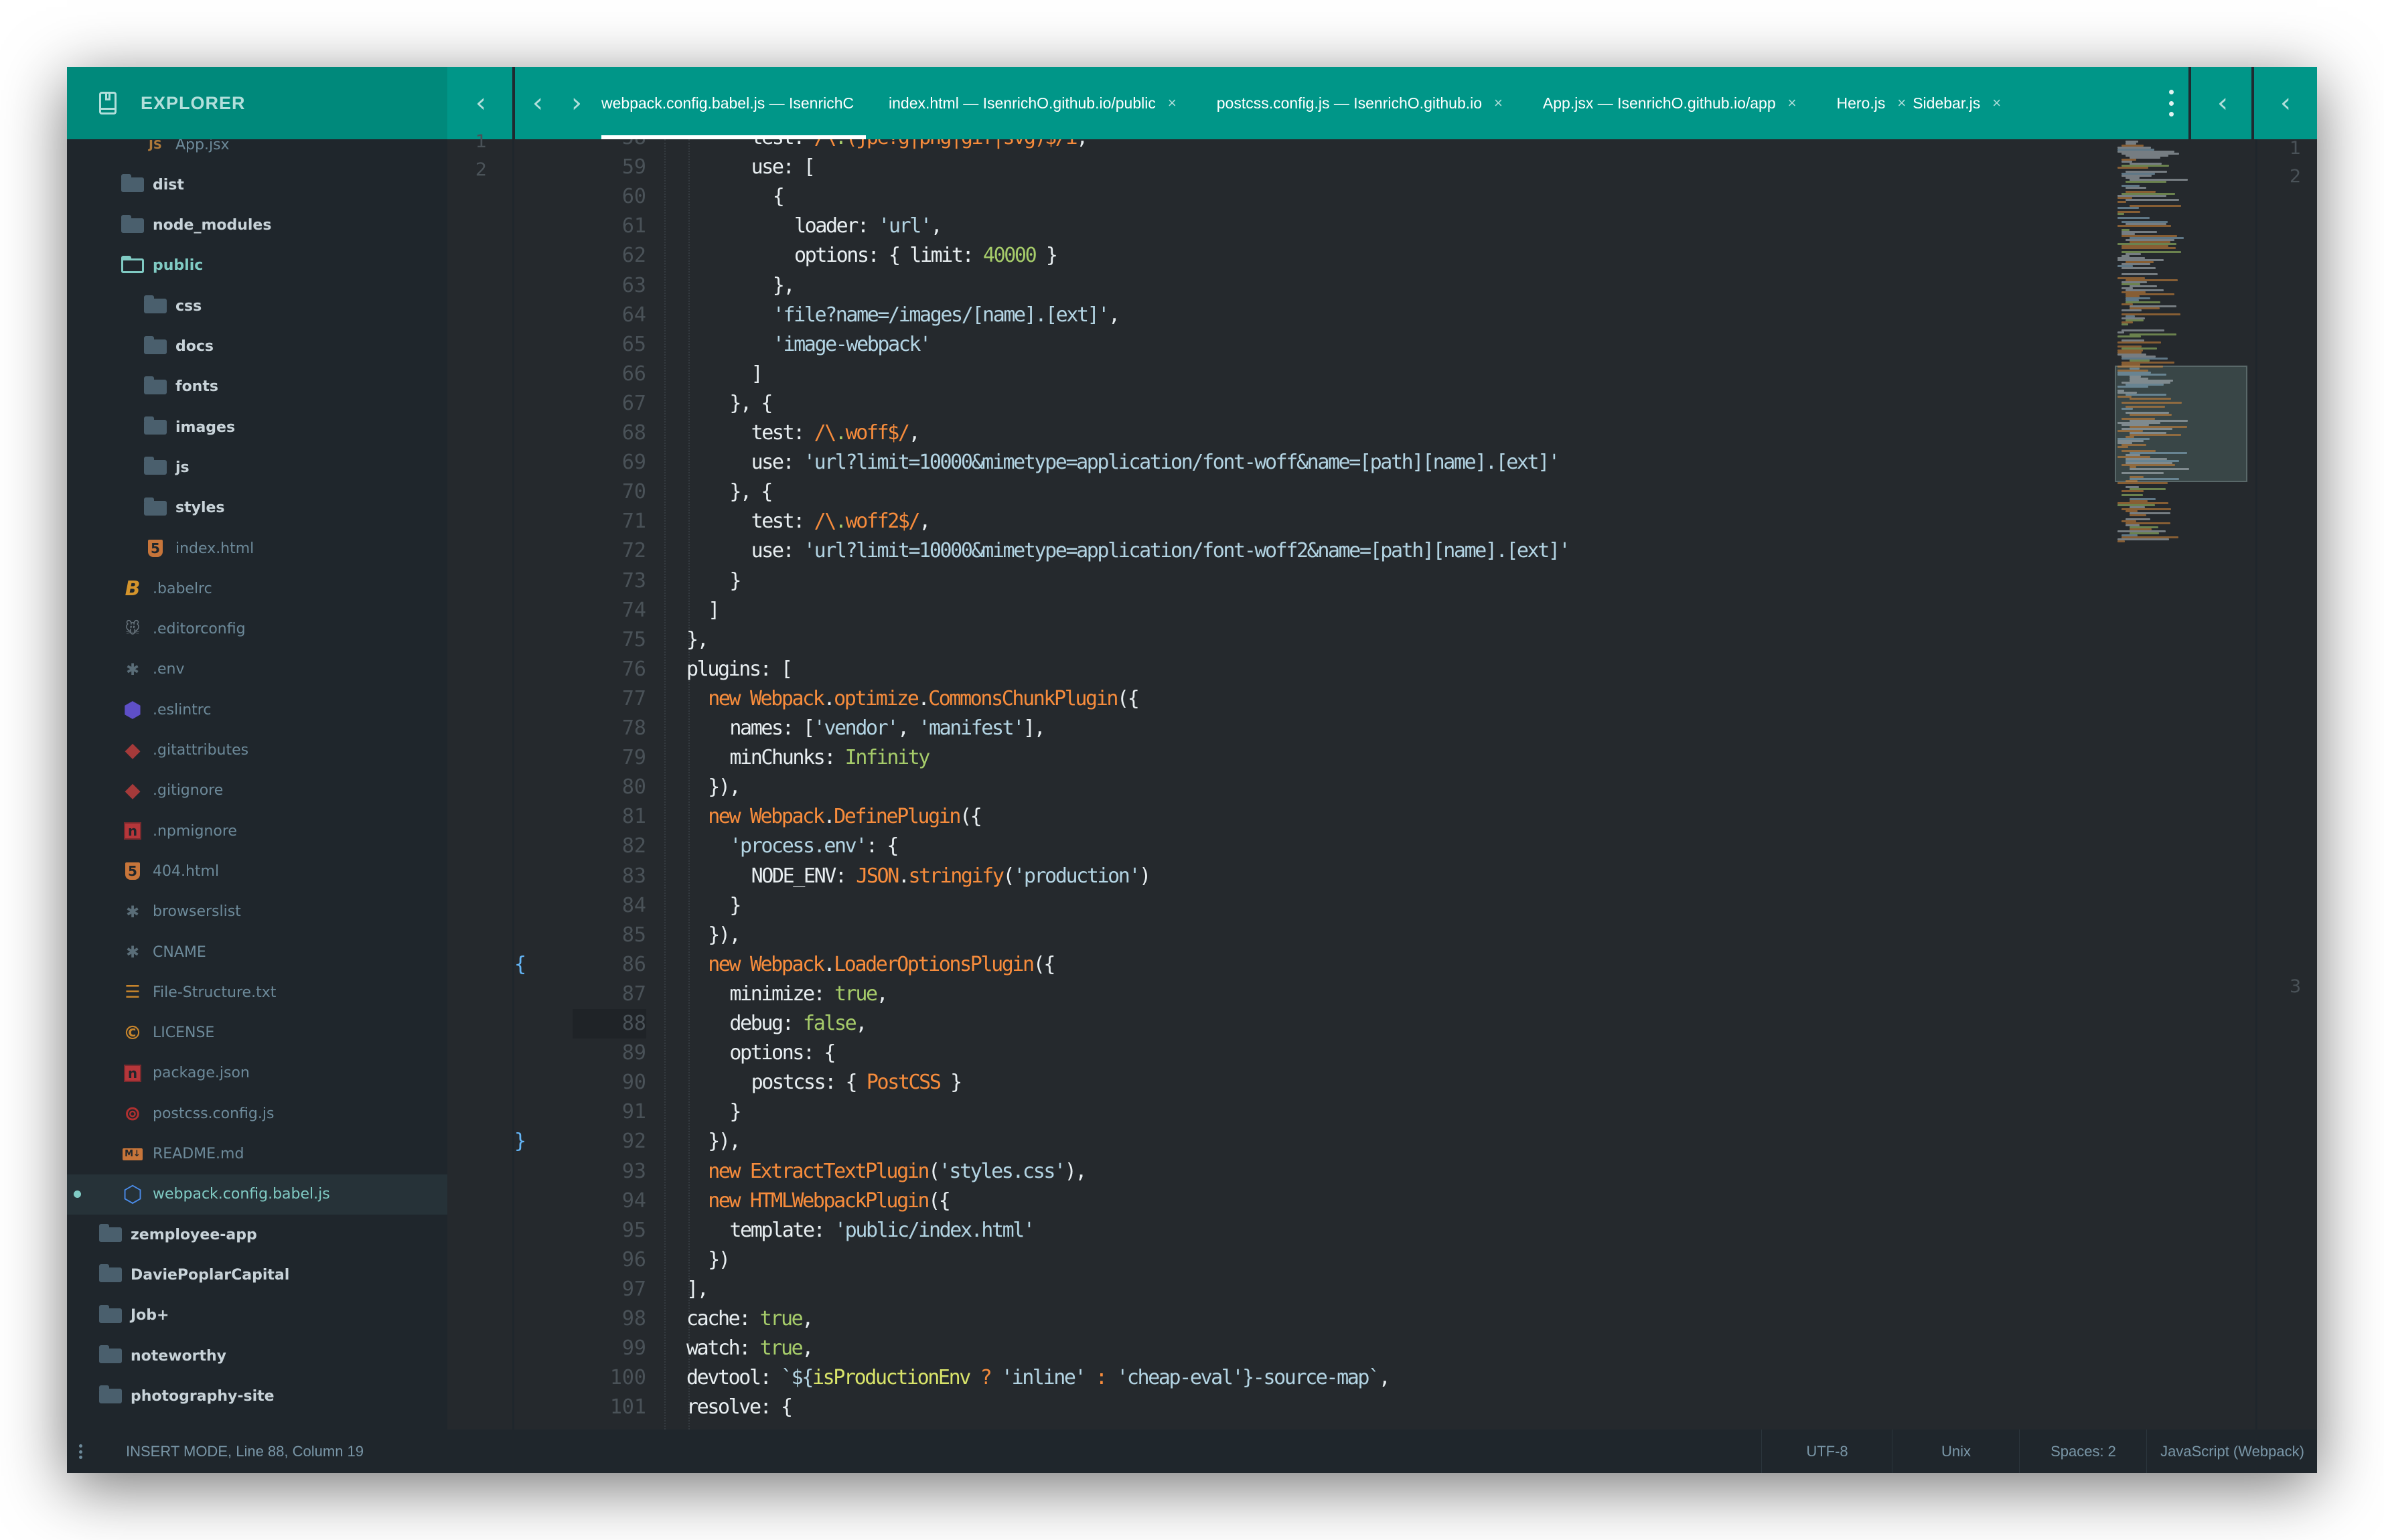 This screenshot has height=1540, width=2384. What do you see at coordinates (257, 508) in the screenshot?
I see `tree-folder: styles` at bounding box center [257, 508].